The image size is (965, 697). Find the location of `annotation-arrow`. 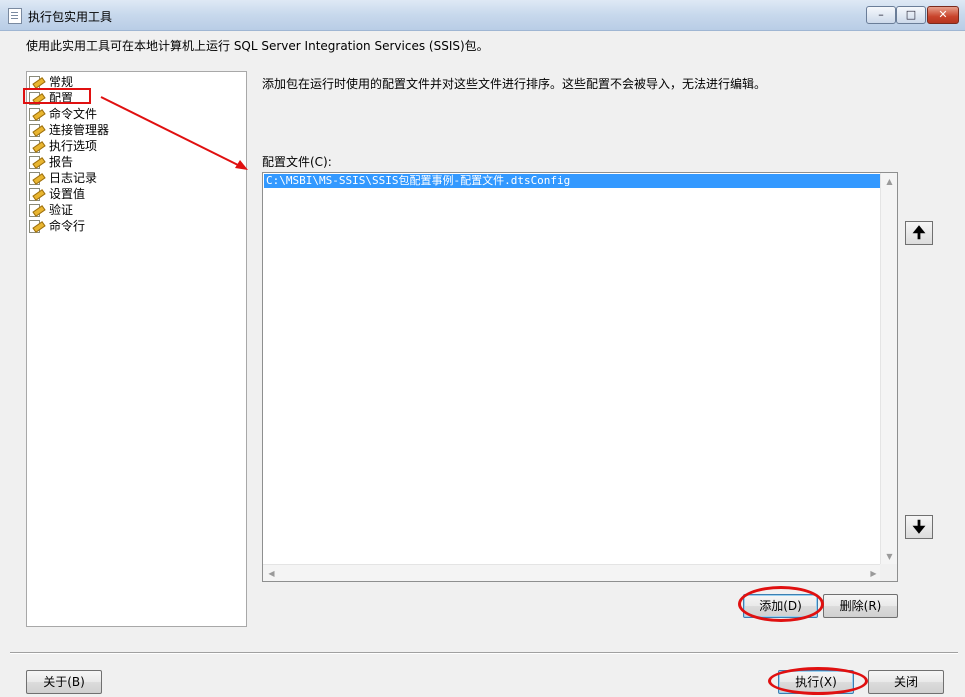

annotation-arrow is located at coordinates (174, 133).